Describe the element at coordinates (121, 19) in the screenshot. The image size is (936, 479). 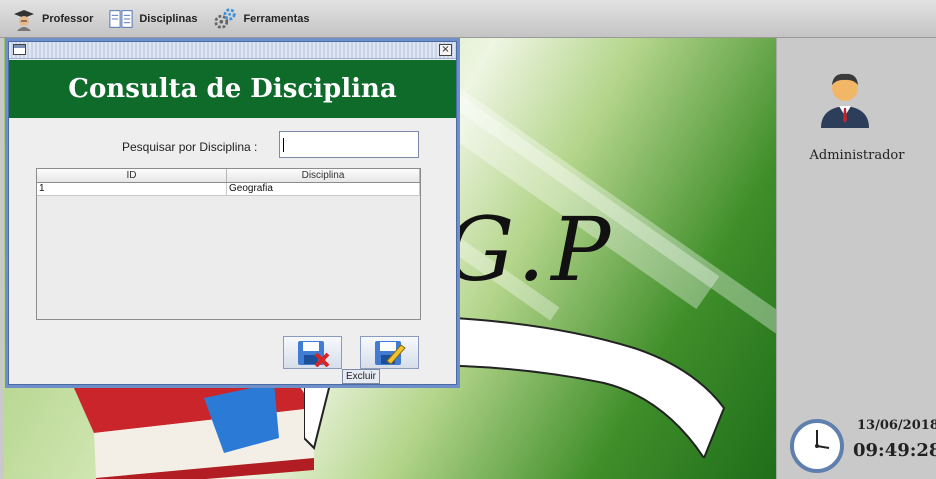
I see `books-icon` at that location.